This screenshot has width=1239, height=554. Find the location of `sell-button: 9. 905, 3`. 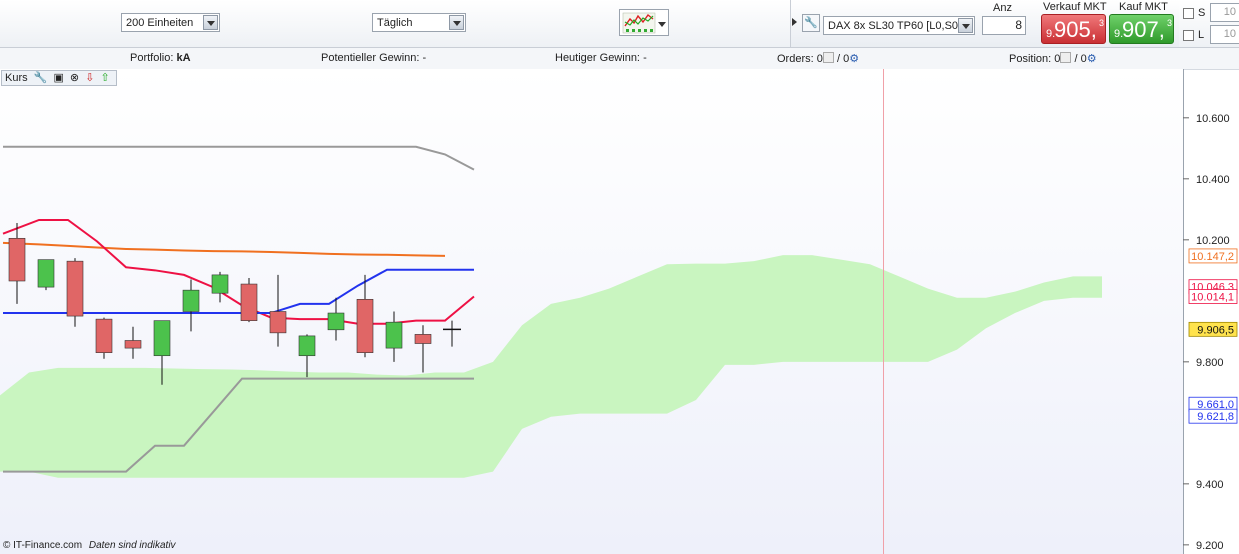

sell-button: 9. 905, 3 is located at coordinates (1073, 29).